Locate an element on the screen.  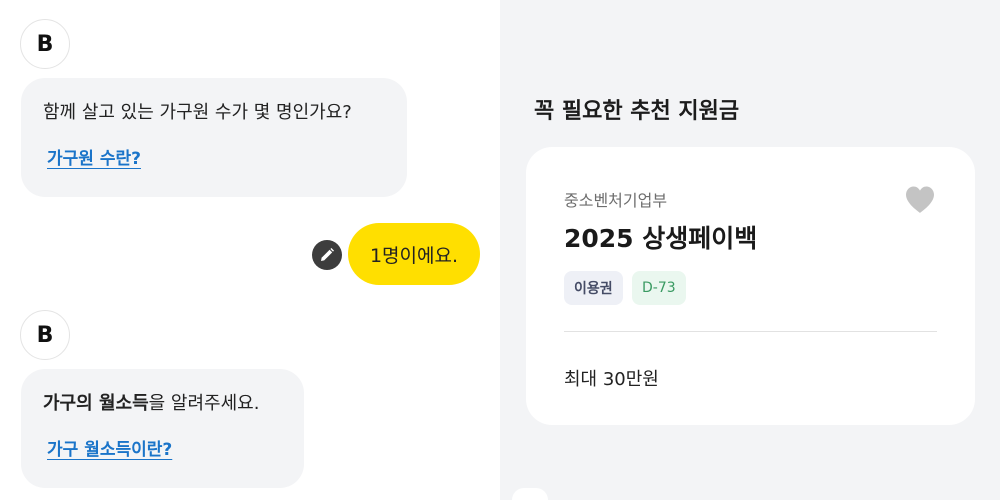
bot-message-bubble: 함께 살고 있는 가구원 수가 몇 명인가요? 가구원 수란? is located at coordinates (214, 137).